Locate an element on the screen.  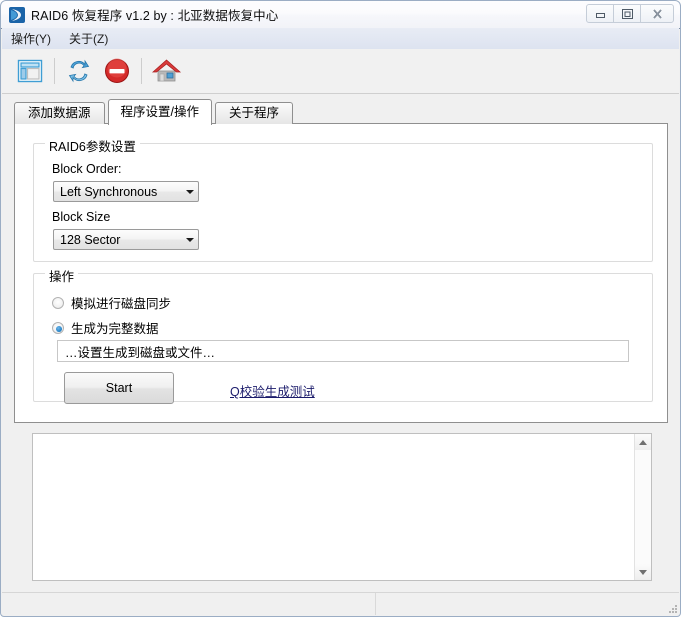
tab-add-data-source: 添加数据源 is located at coordinates (59, 113).